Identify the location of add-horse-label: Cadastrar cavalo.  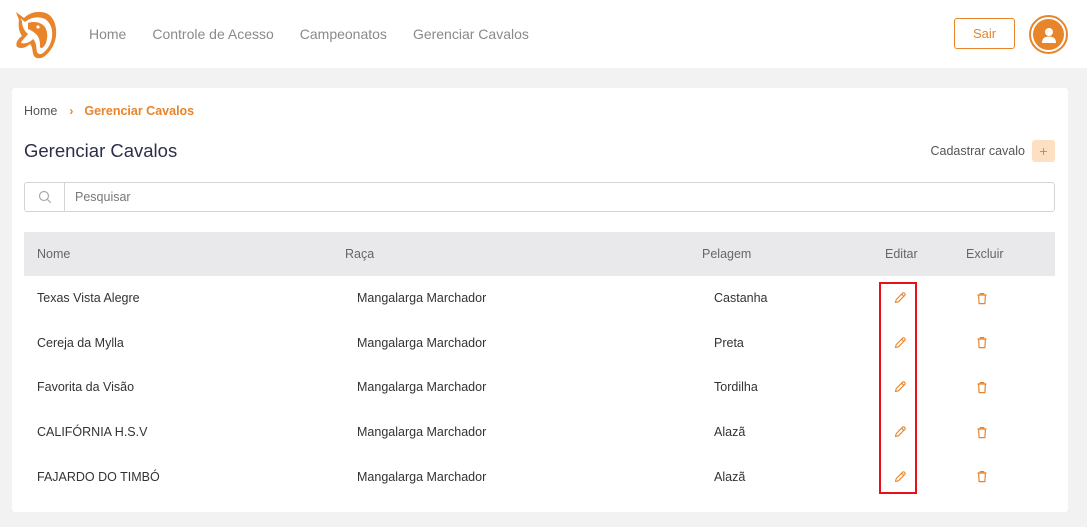
(978, 151).